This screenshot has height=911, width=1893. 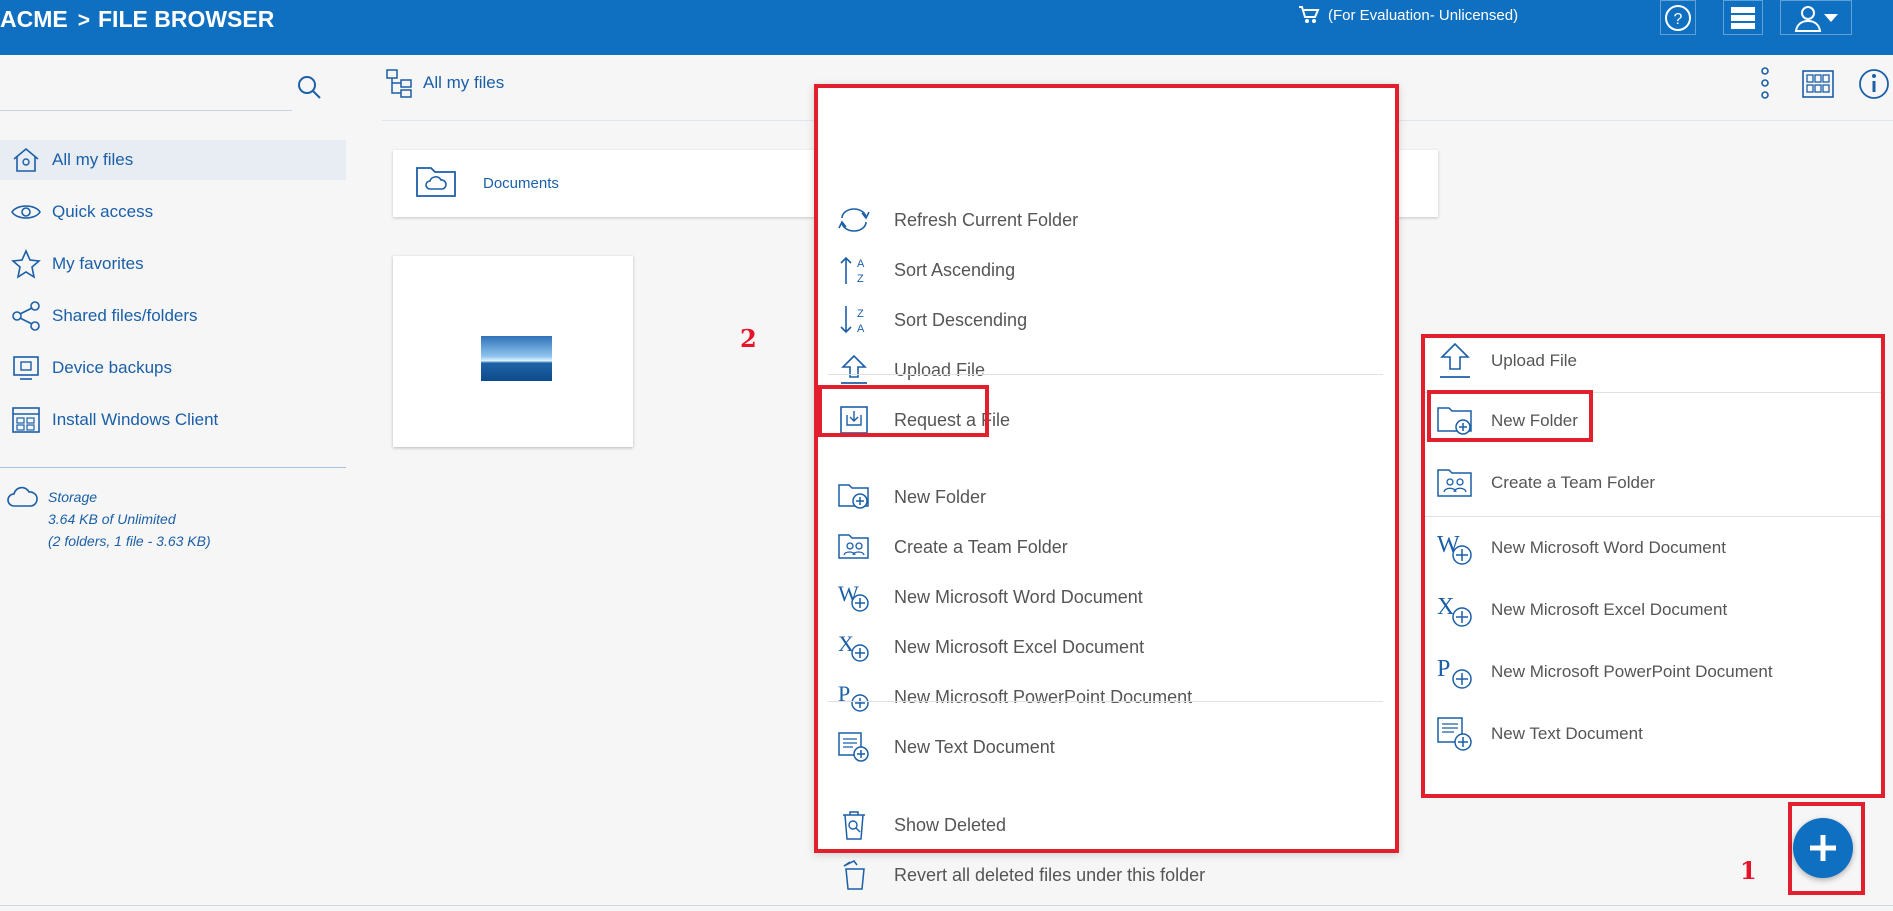 What do you see at coordinates (173, 212) in the screenshot?
I see `sidebar-item-quick-access: Quick access` at bounding box center [173, 212].